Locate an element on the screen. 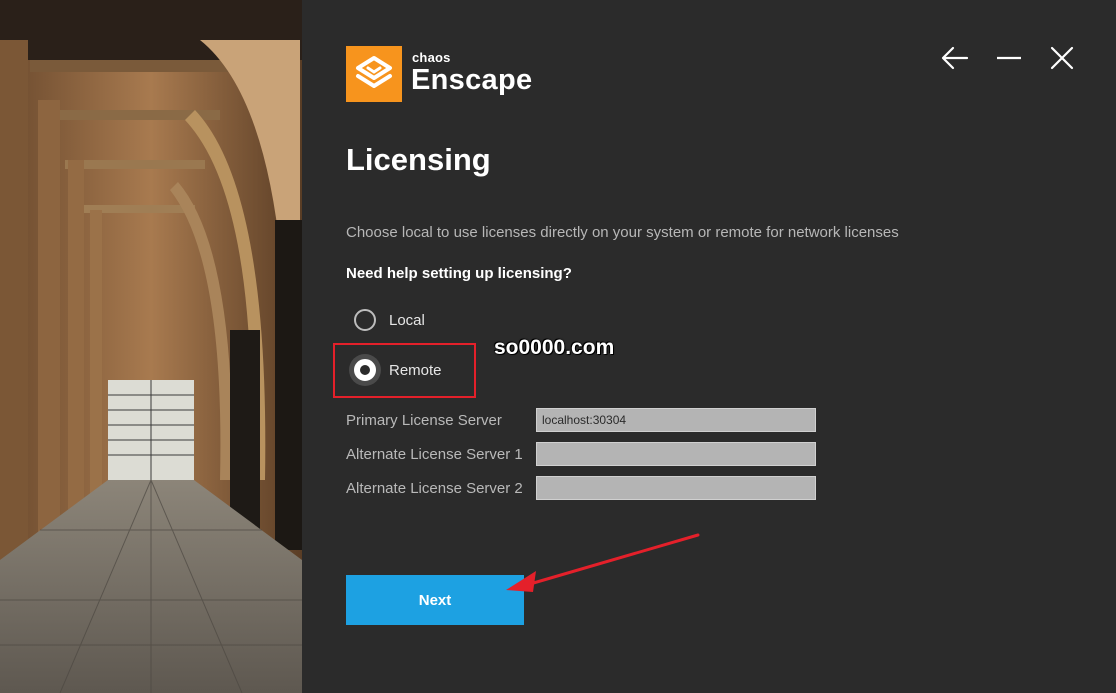 This screenshot has width=1116, height=693. radio-local-label: Local is located at coordinates (407, 320).